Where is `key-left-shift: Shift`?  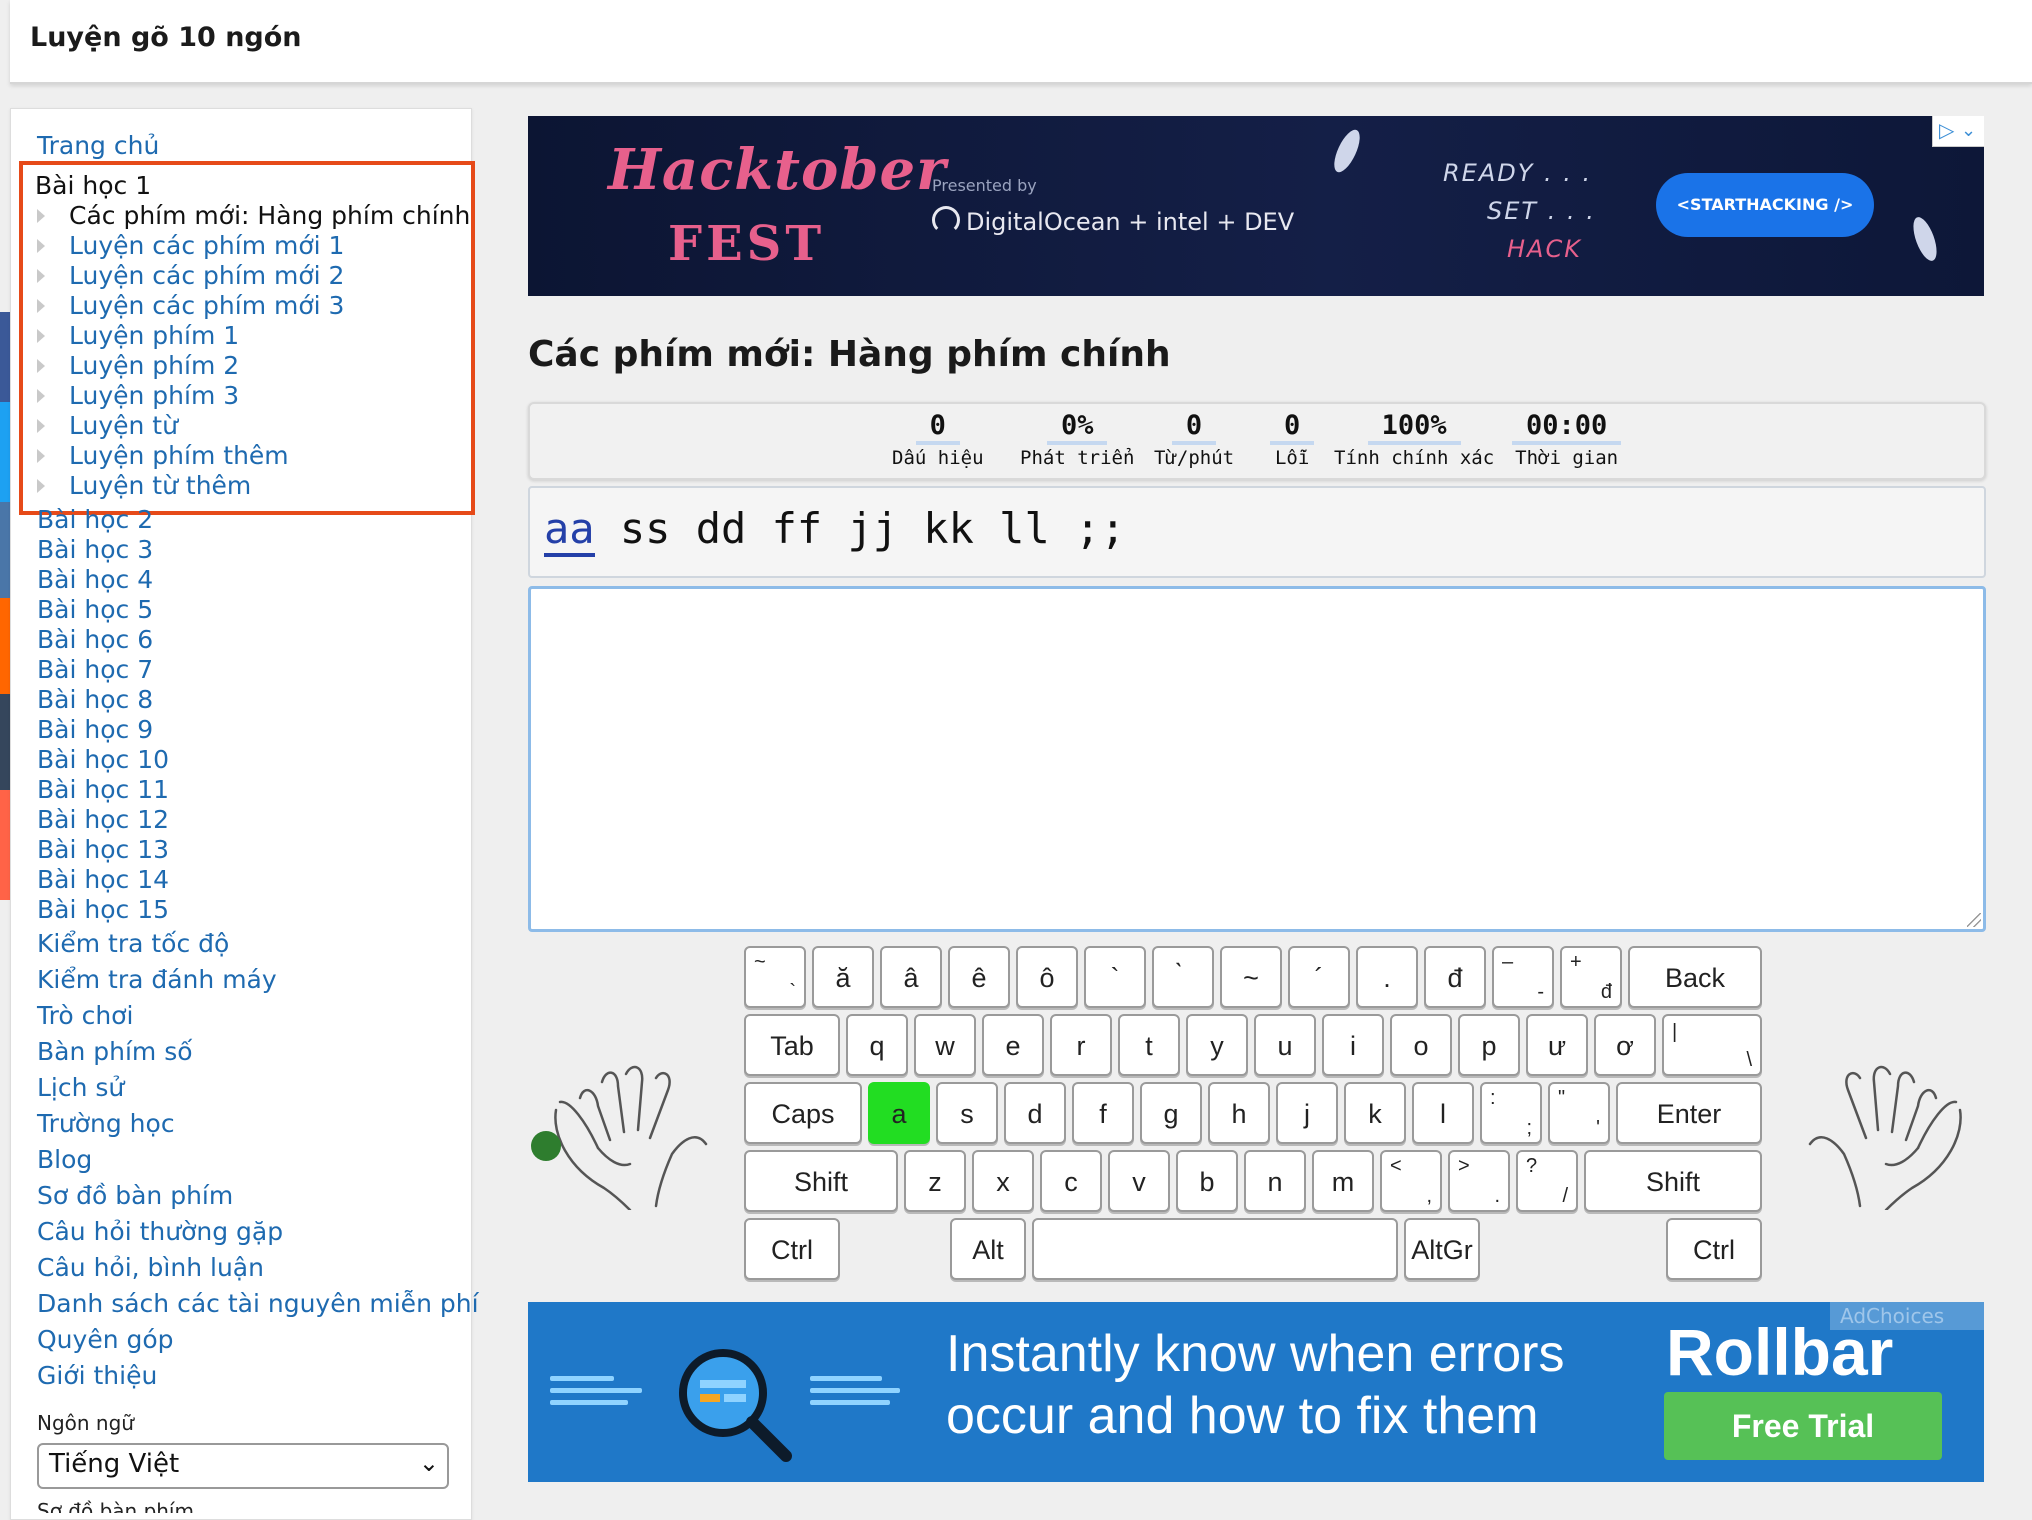 key-left-shift: Shift is located at coordinates (821, 1181).